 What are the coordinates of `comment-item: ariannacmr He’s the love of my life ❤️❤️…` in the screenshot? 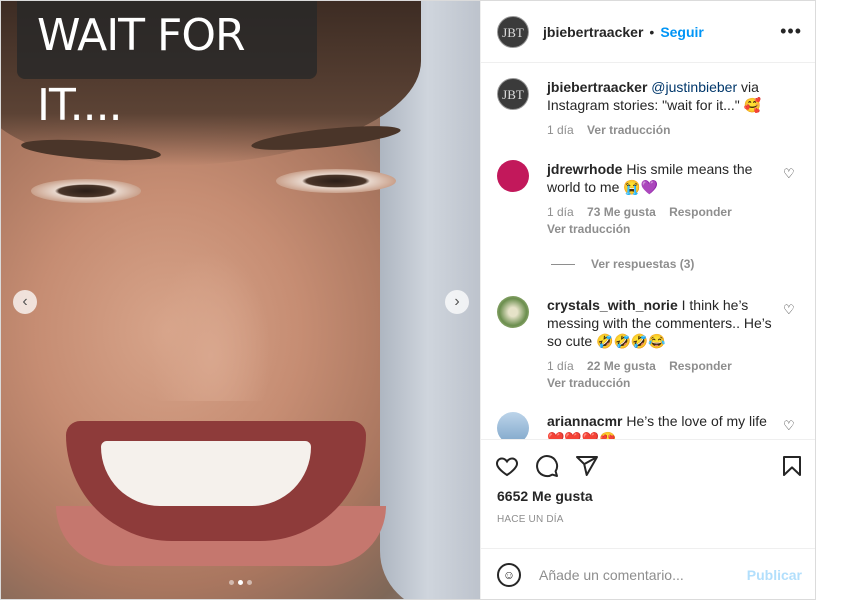 It's located at (652, 425).